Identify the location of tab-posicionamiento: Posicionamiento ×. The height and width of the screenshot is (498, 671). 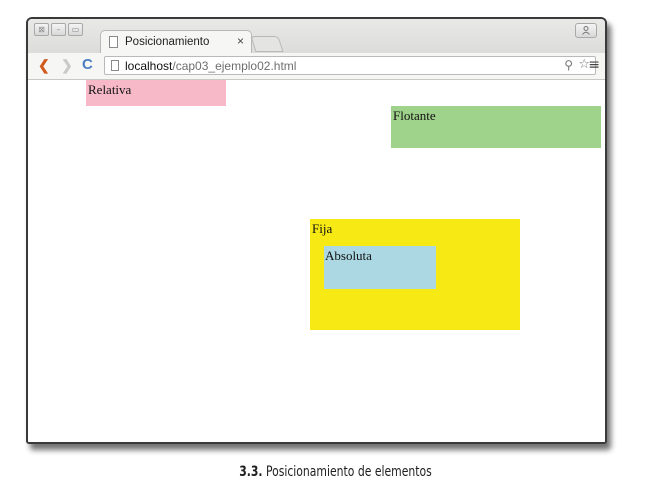
(176, 42).